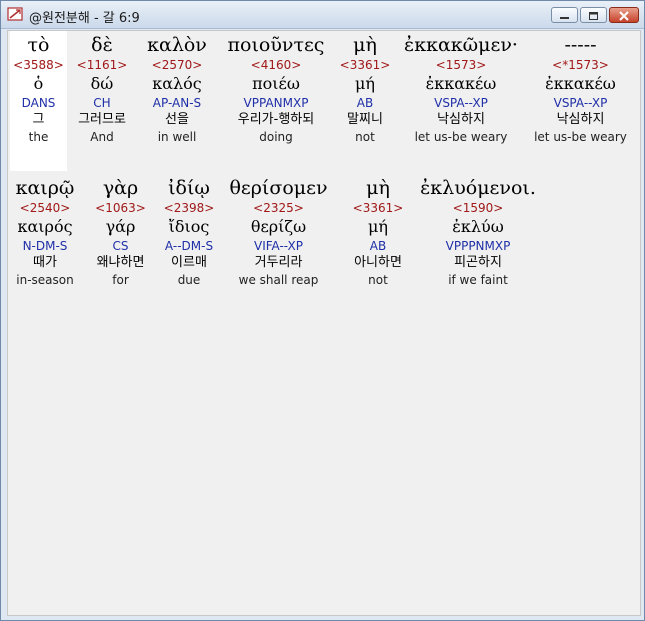 The width and height of the screenshot is (645, 621). I want to click on word-block: τὸ <3588> ὁ DANS 그 the, so click(38, 89).